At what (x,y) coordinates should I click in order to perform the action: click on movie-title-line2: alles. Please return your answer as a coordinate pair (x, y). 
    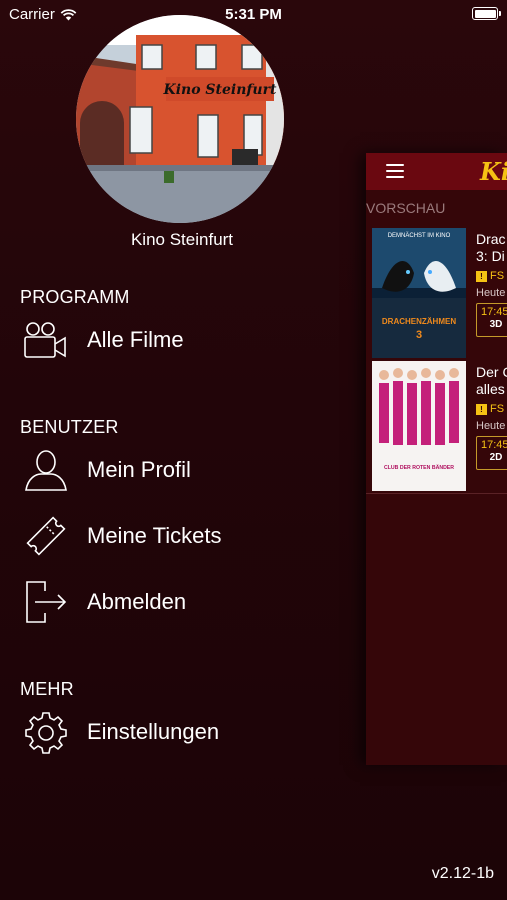
    Looking at the image, I should click on (490, 389).